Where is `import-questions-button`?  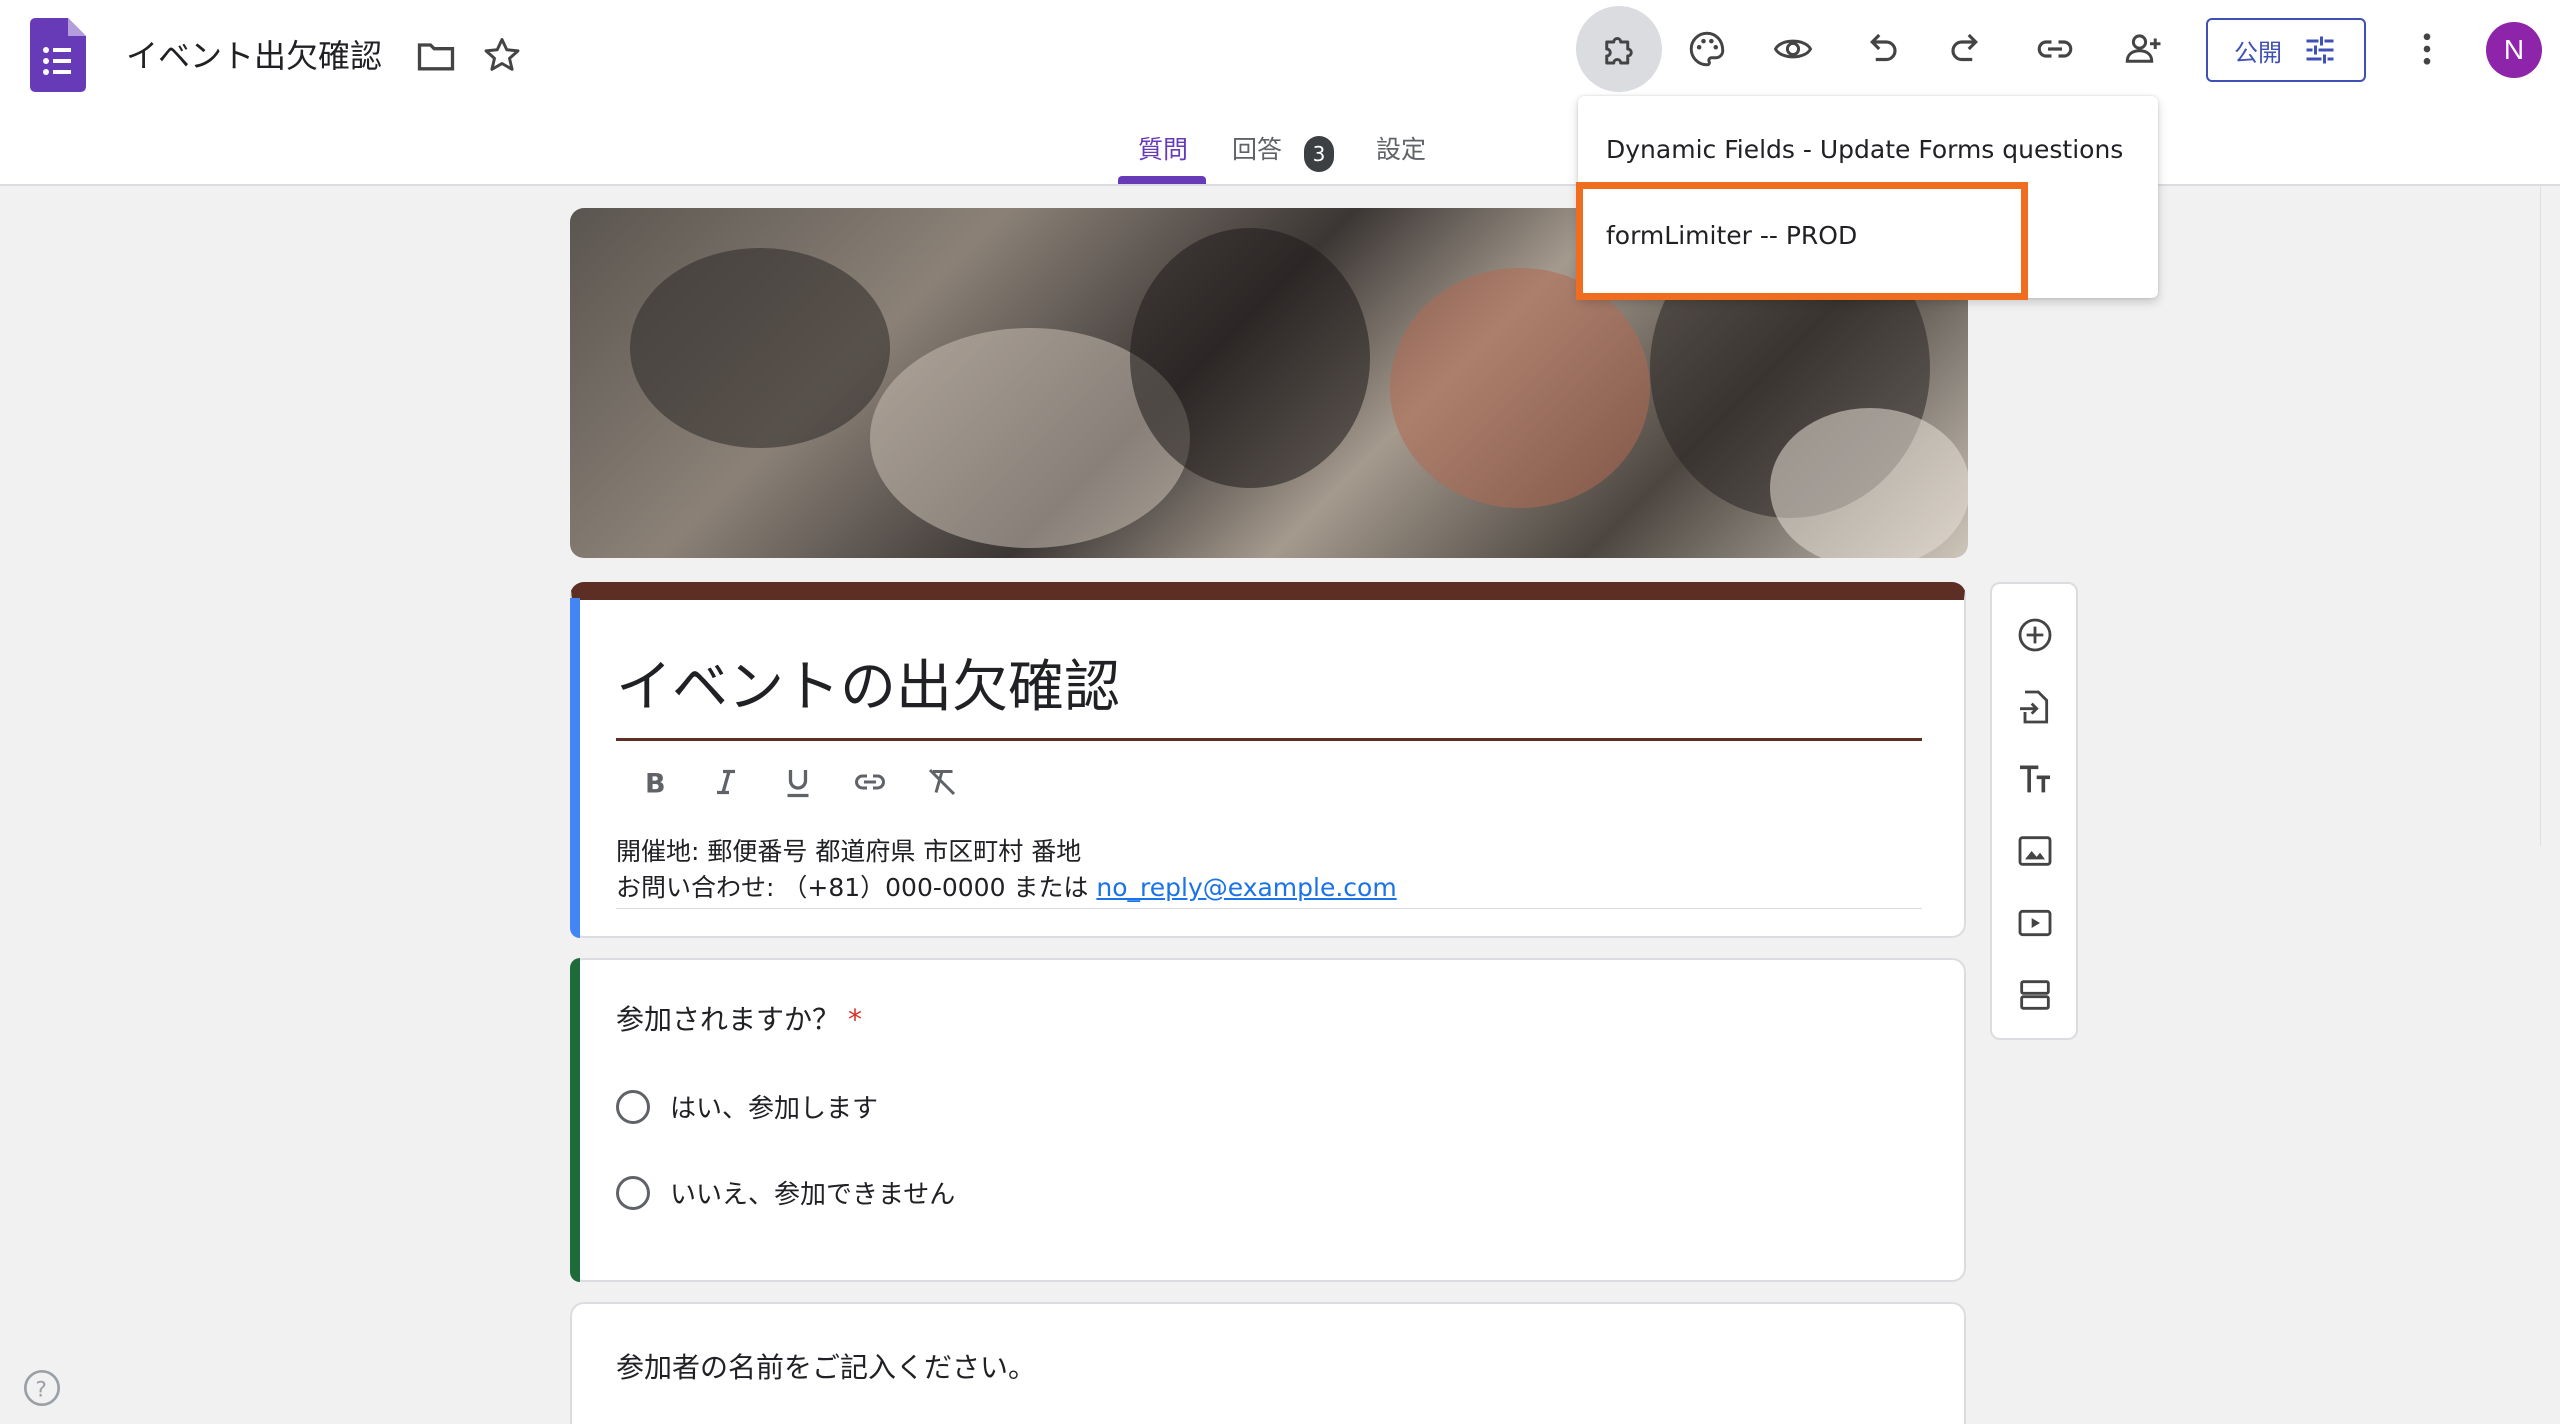 import-questions-button is located at coordinates (2035, 707).